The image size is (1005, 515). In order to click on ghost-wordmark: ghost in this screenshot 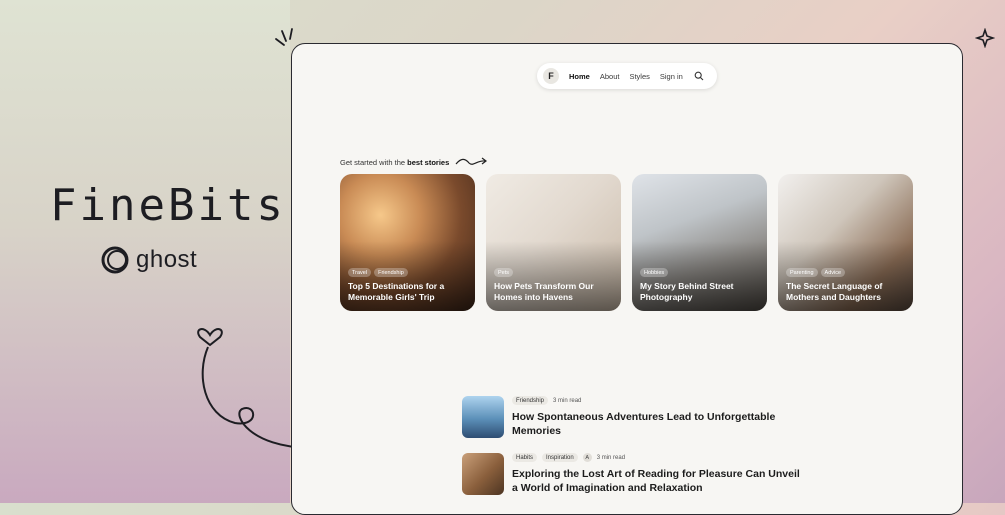, I will do `click(167, 259)`.